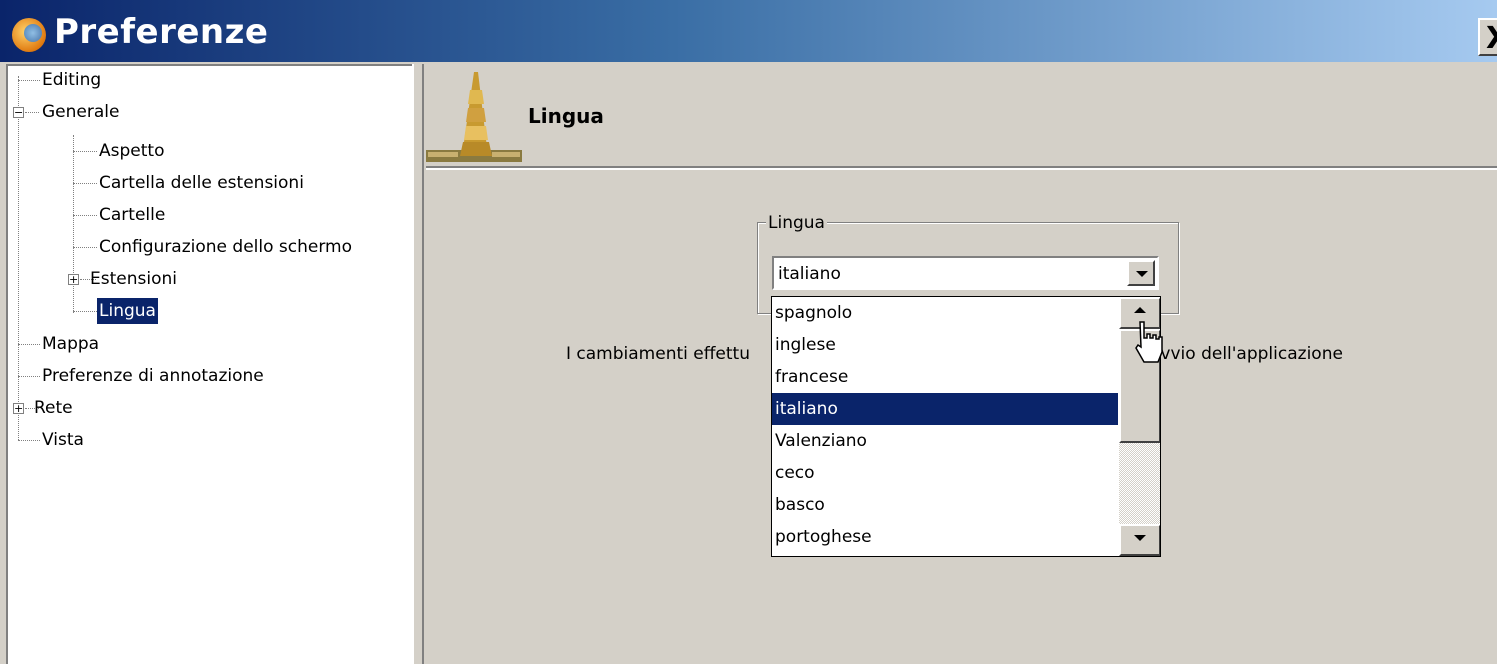 The image size is (1497, 664). I want to click on chevron-down-icon, so click(1142, 274).